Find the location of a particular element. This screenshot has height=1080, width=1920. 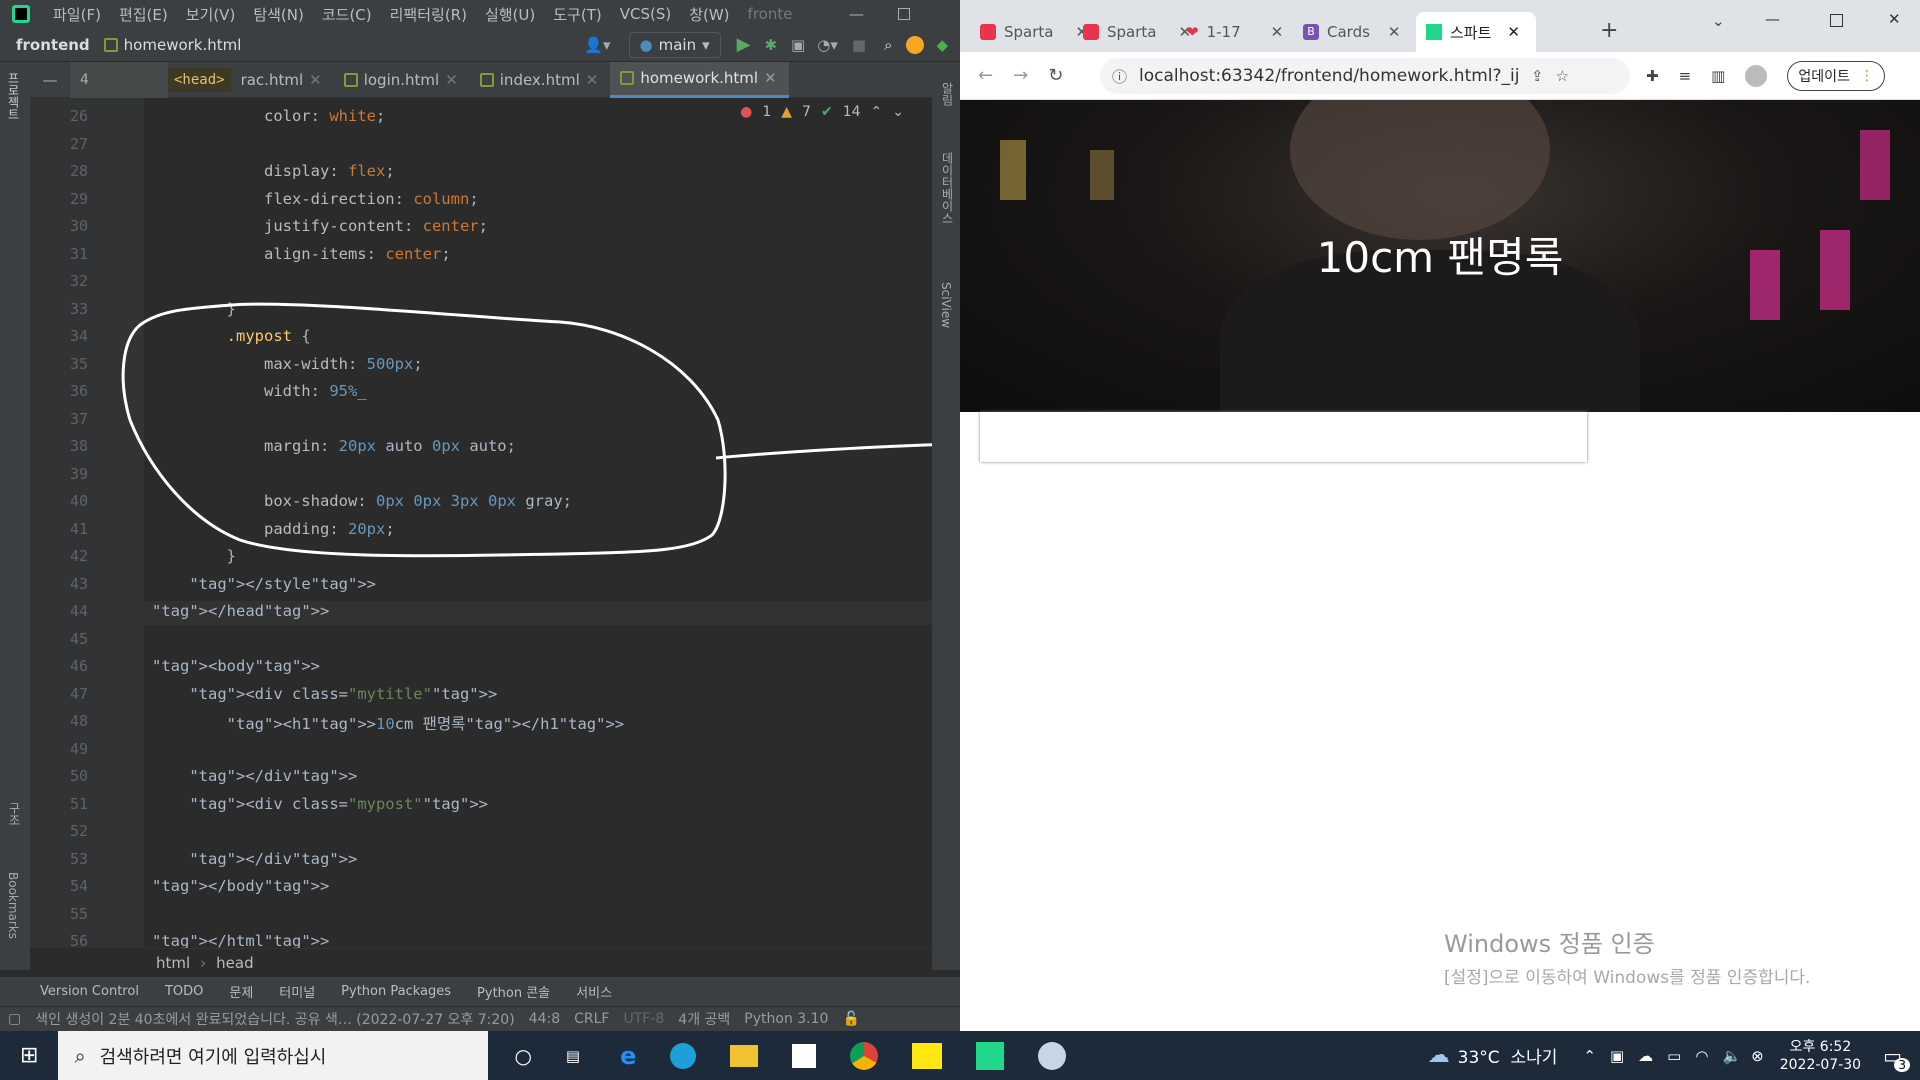

lock-icon: 🔓 is located at coordinates (850, 1019).